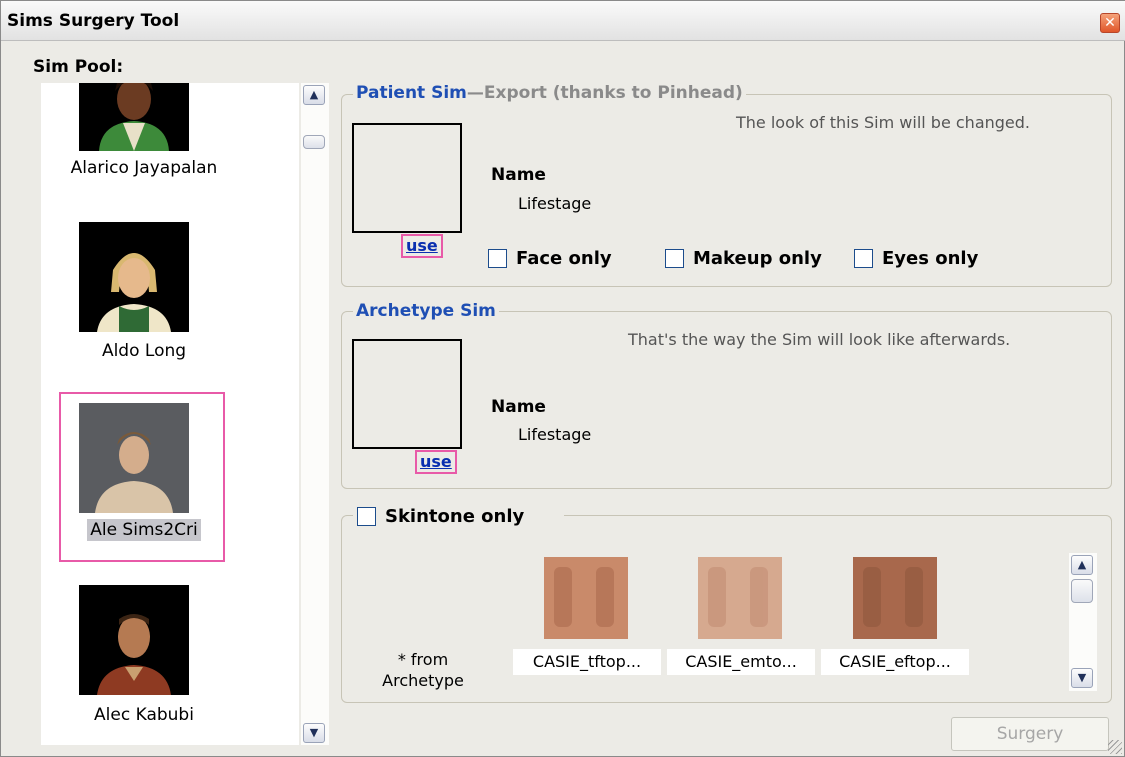 The height and width of the screenshot is (757, 1125). What do you see at coordinates (407, 394) in the screenshot?
I see `archetype-photo-frame` at bounding box center [407, 394].